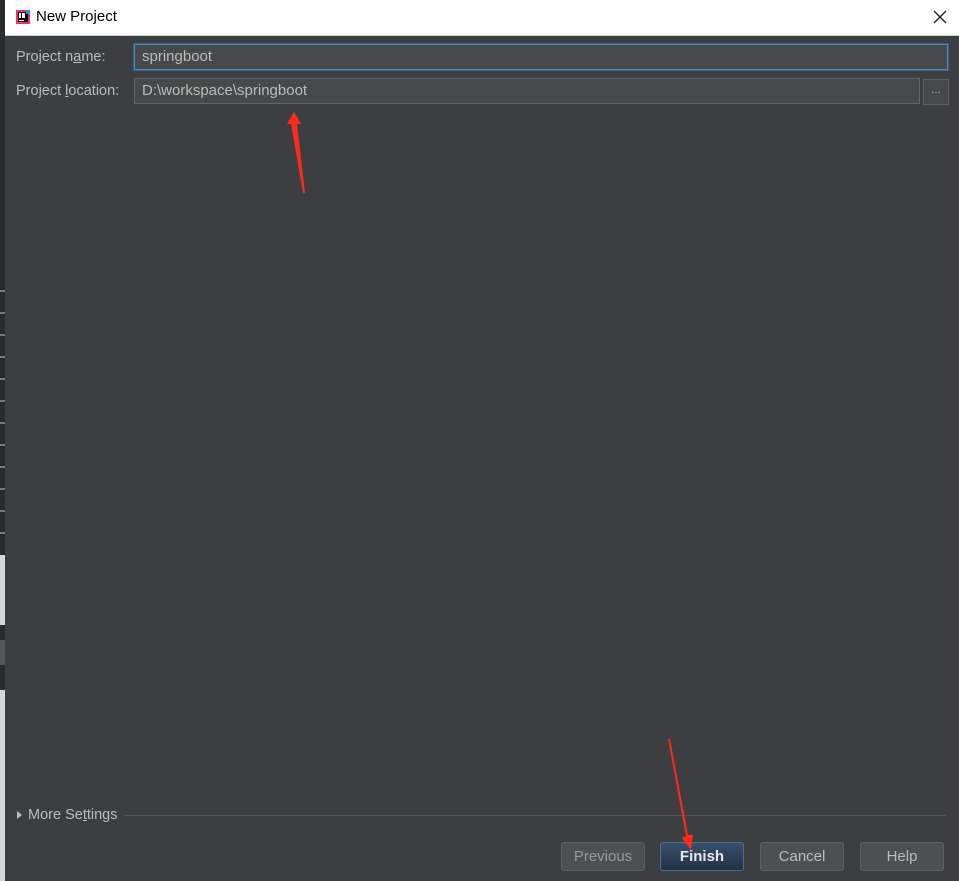  Describe the element at coordinates (76, 16) in the screenshot. I see `window-title: New Project` at that location.